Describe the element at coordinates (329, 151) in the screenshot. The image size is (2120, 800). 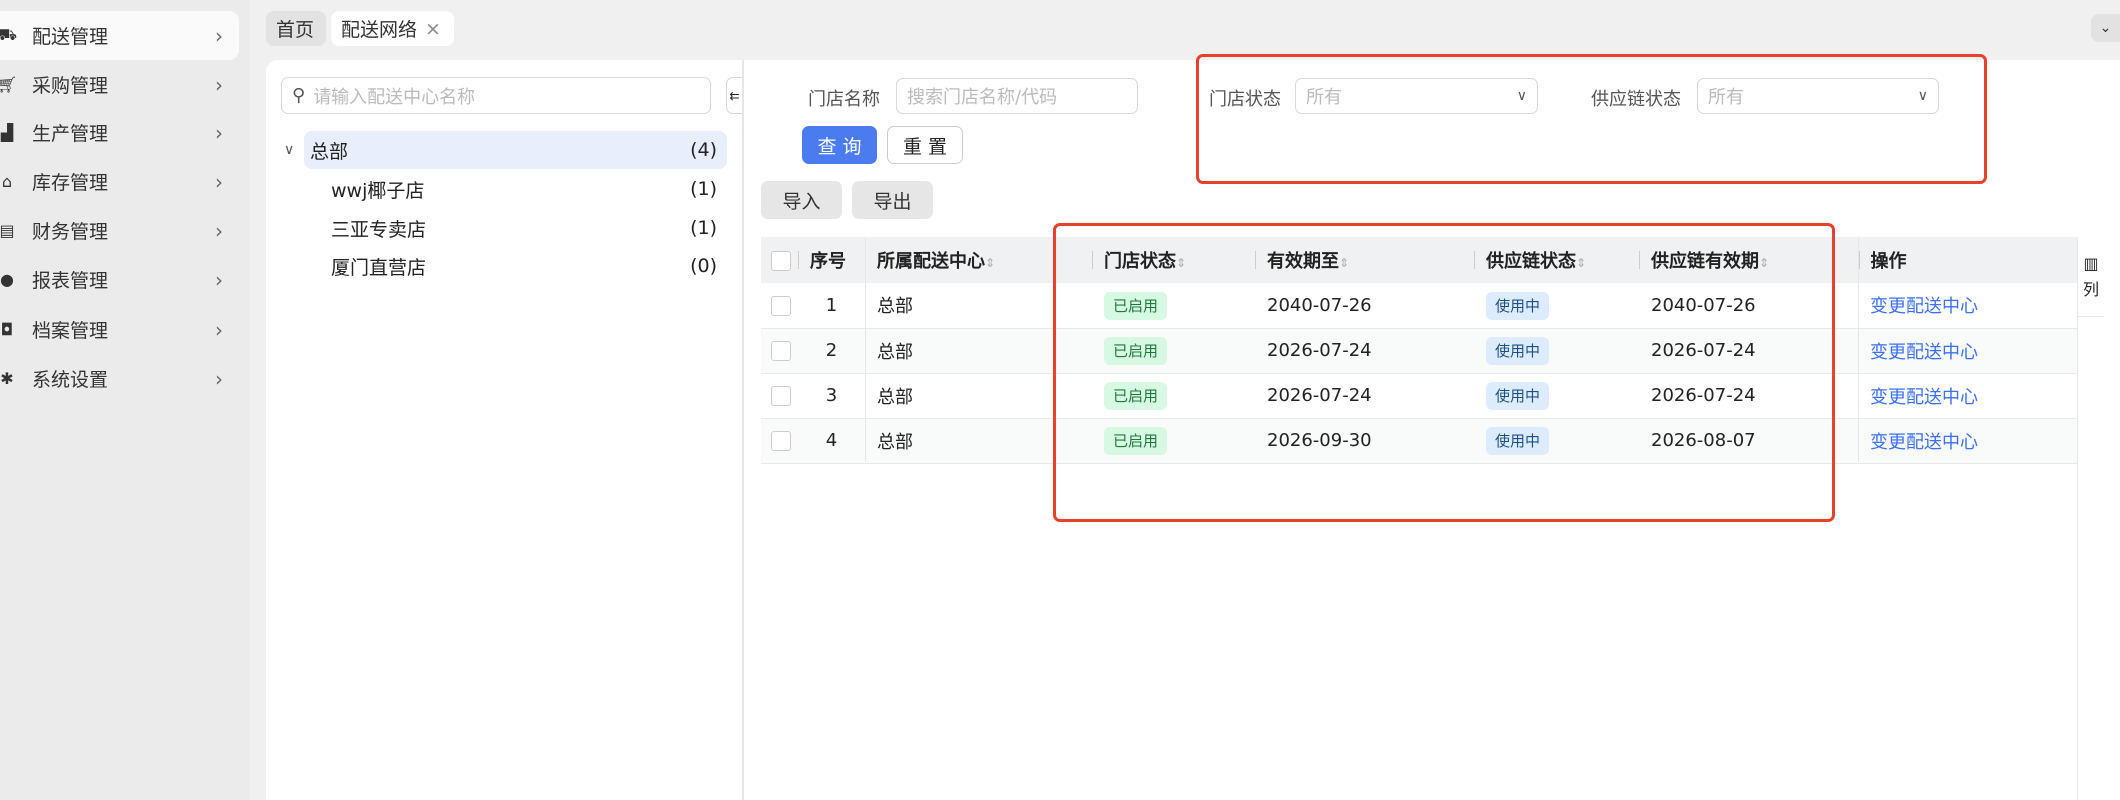
I see `tree-node-label: 总部` at that location.